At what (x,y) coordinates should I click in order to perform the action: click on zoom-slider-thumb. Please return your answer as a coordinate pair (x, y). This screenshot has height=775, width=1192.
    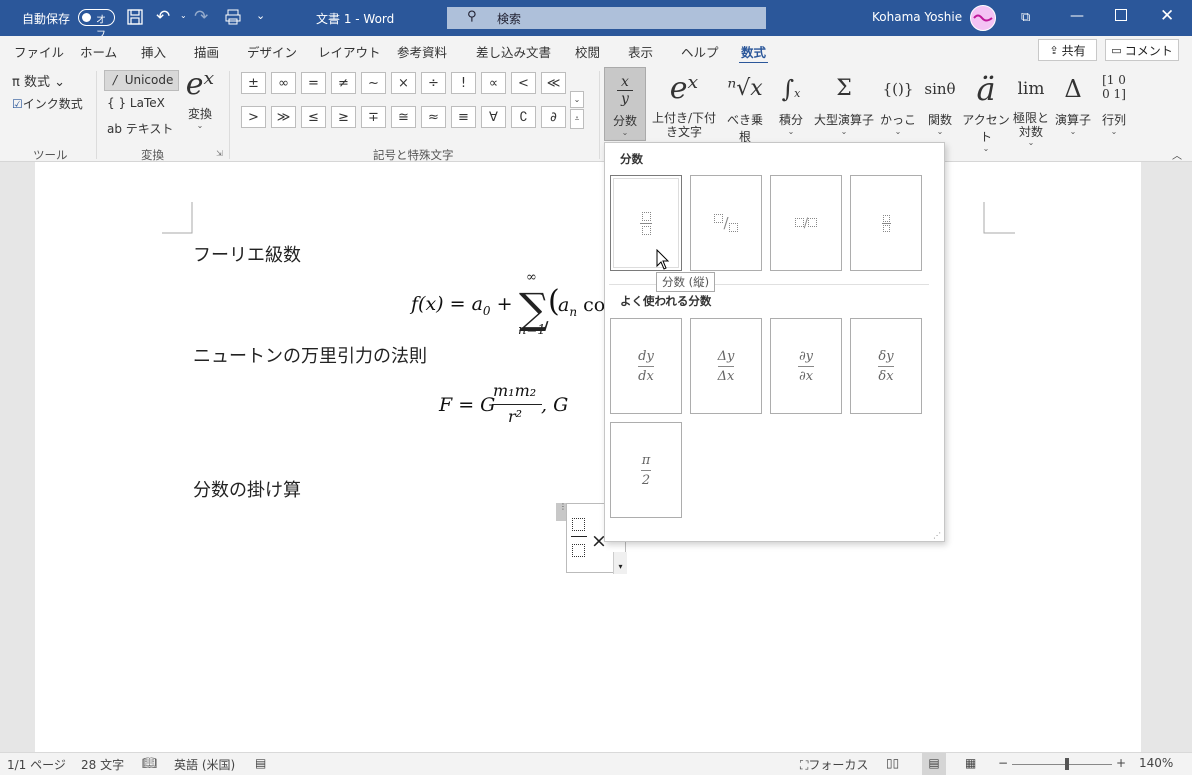
    Looking at the image, I should click on (1067, 764).